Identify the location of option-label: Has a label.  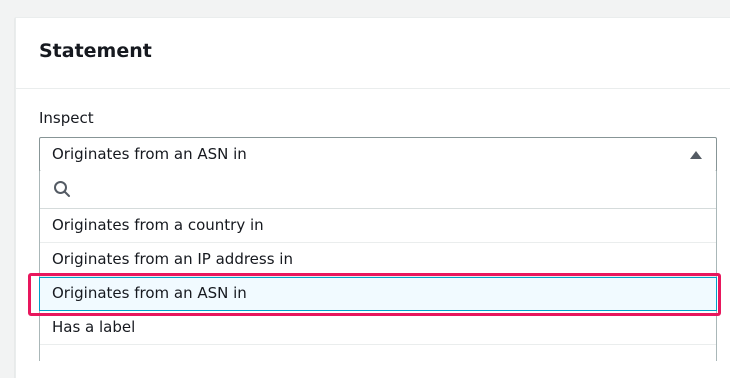
(94, 327).